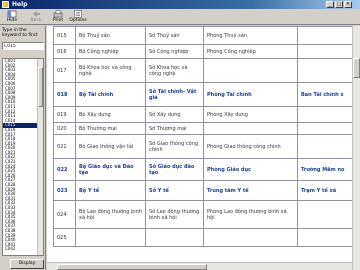 The width and height of the screenshot is (360, 270). What do you see at coordinates (64, 214) in the screenshot?
I see `cell-code: 024` at bounding box center [64, 214].